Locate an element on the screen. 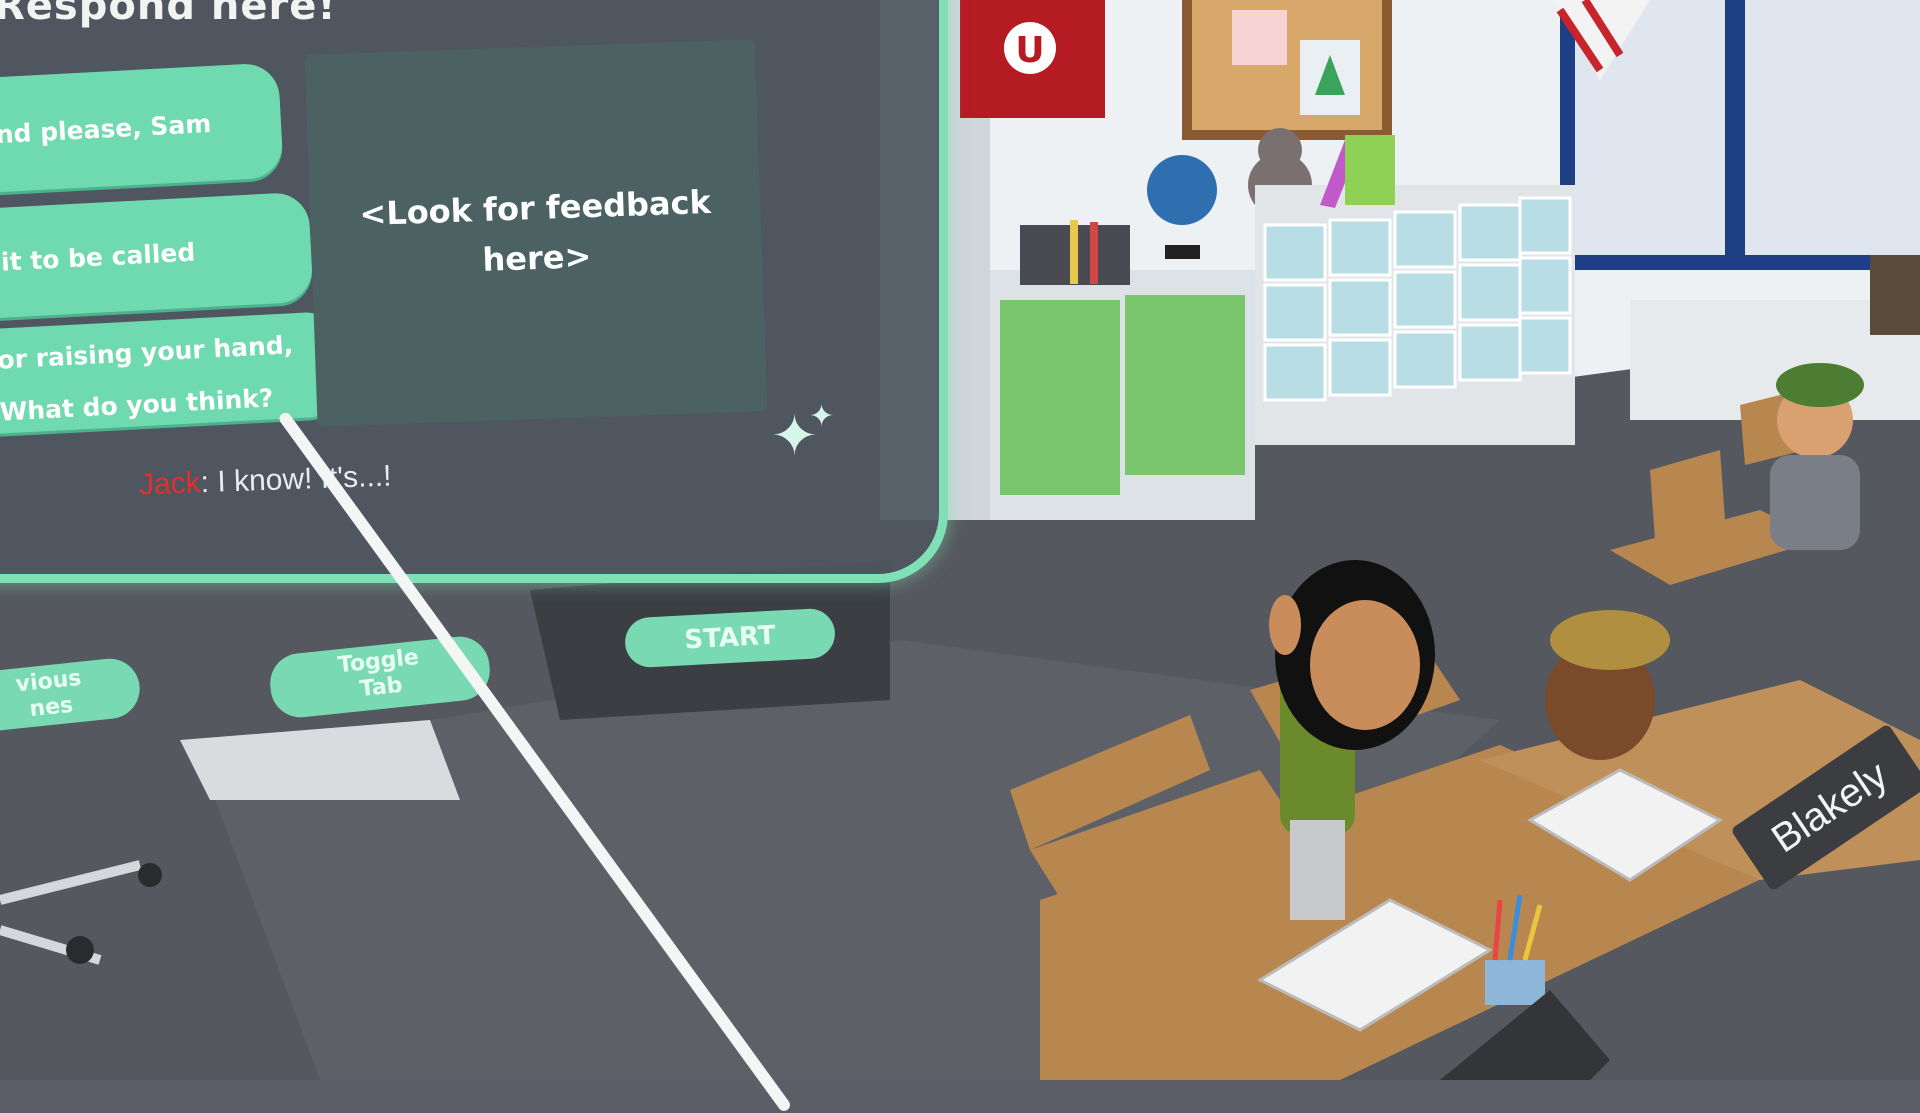 The image size is (1920, 1113). response-option-2: wait to be called is located at coordinates (157, 256).